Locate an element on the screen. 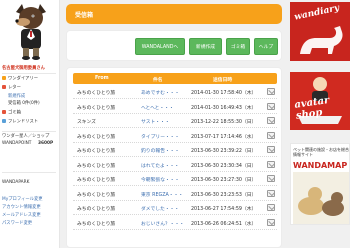  account-edit-link: アカウント情報変更 is located at coordinates (21, 207).